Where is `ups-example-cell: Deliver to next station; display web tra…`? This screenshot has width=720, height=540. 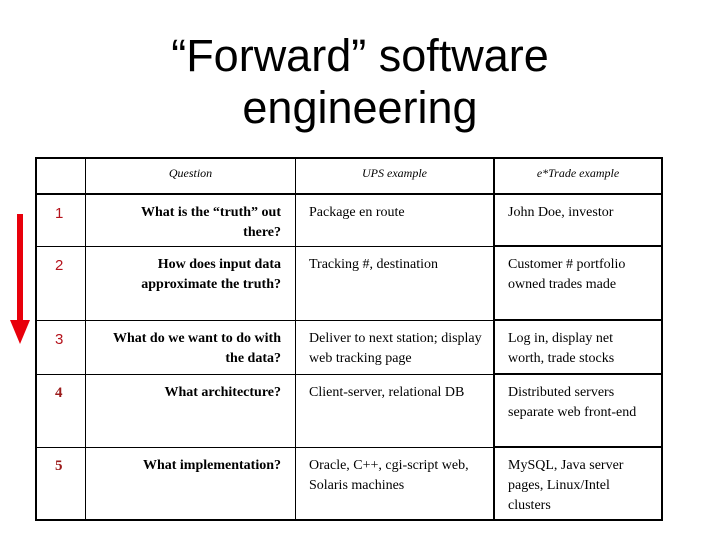 ups-example-cell: Deliver to next station; display web tra… is located at coordinates (395, 347).